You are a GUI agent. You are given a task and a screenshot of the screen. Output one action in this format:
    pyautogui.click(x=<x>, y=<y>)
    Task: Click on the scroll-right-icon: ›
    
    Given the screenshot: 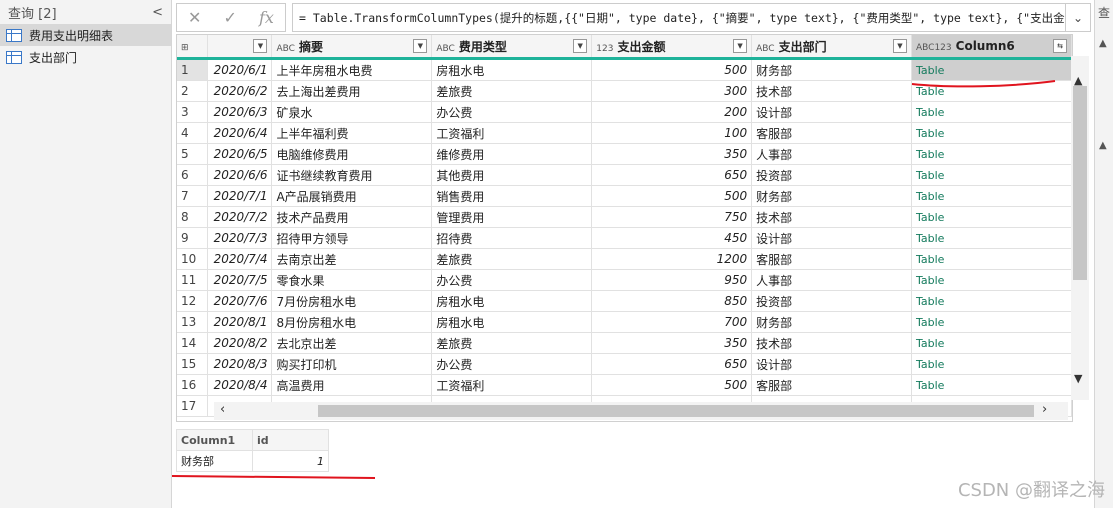 What is the action you would take?
    pyautogui.click(x=1044, y=409)
    